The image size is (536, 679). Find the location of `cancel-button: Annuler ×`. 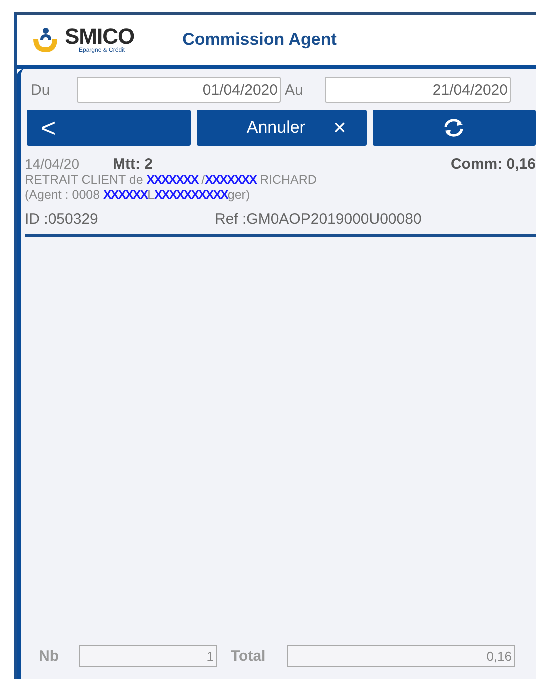

cancel-button: Annuler × is located at coordinates (281, 128).